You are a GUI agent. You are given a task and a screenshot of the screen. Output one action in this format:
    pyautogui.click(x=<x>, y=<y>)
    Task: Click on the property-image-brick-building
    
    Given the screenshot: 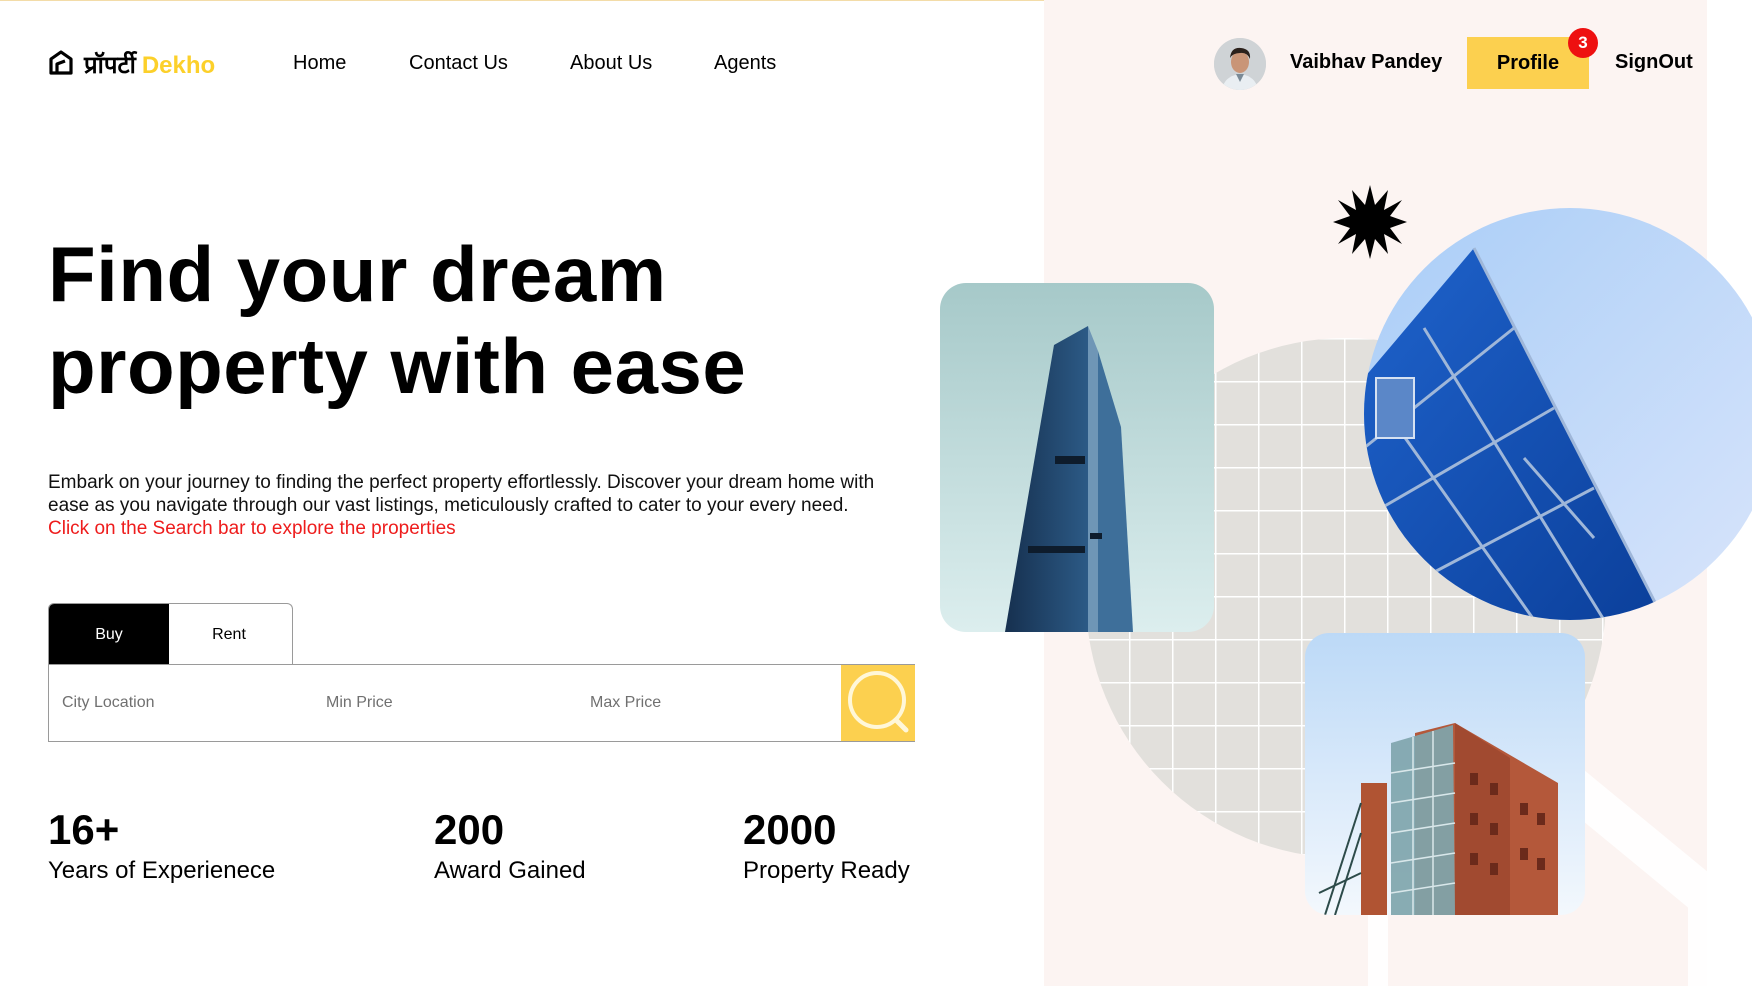 What is the action you would take?
    pyautogui.click(x=1445, y=774)
    